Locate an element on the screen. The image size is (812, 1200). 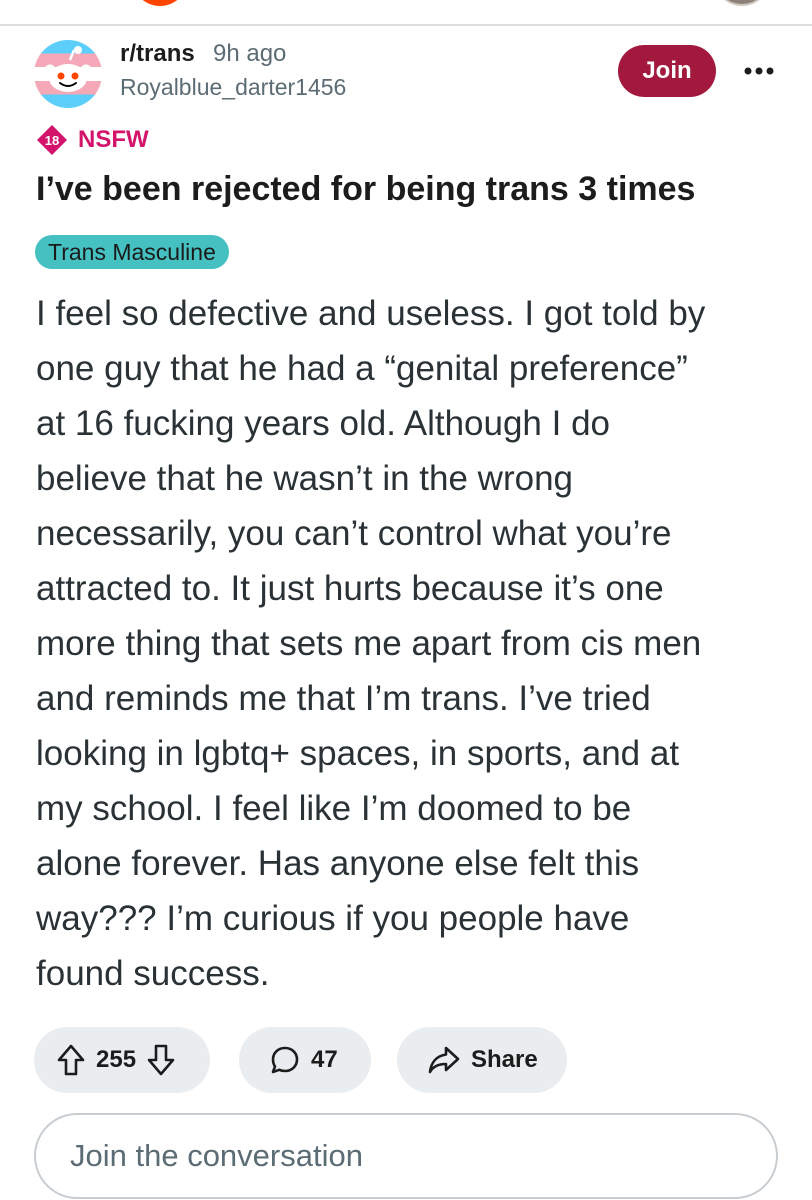
reddit-logo is located at coordinates (160, 3).